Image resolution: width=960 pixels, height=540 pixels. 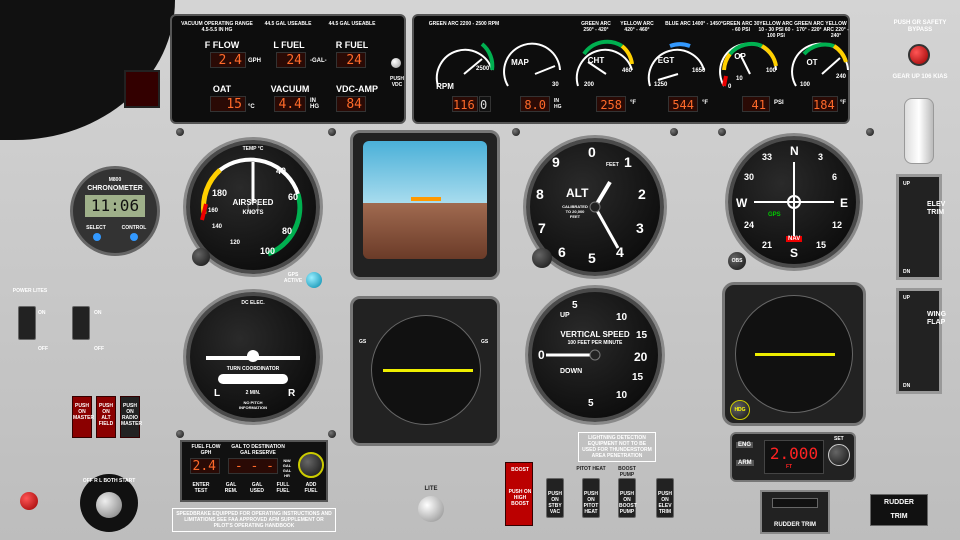 I want to click on chrono-select-button, so click(x=97, y=237).